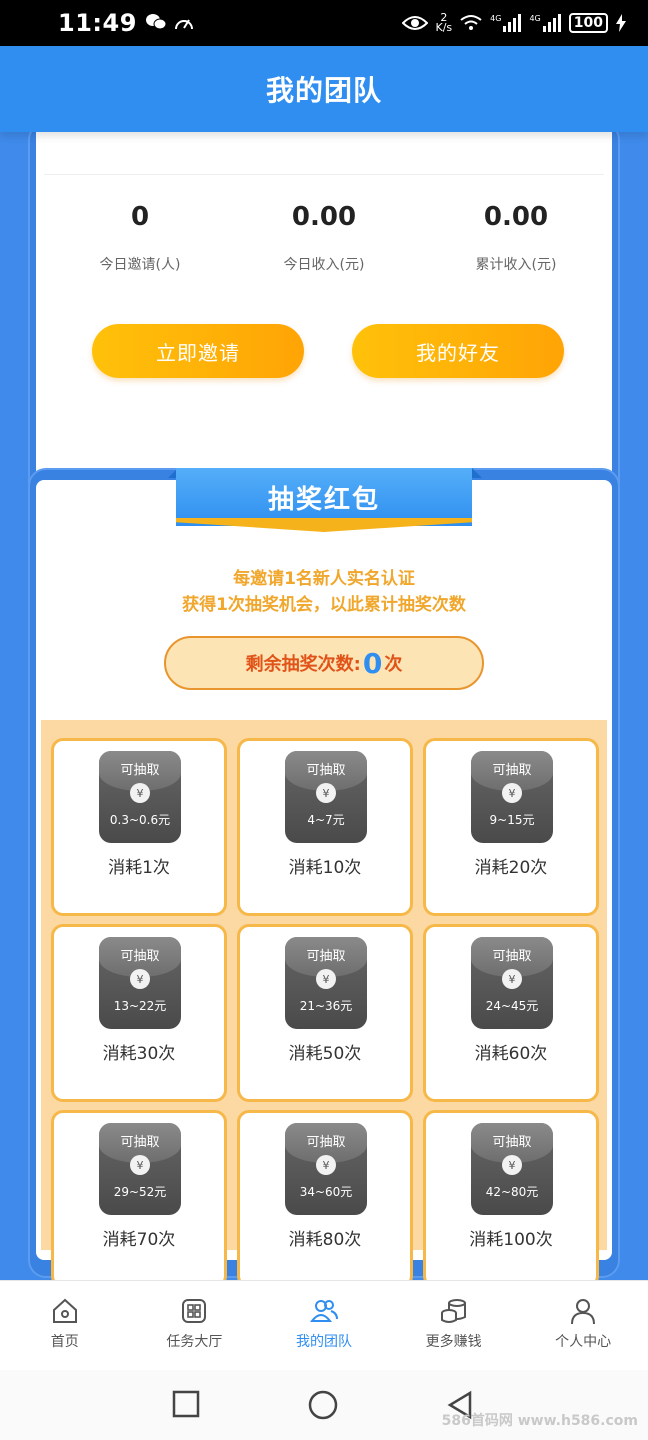 This screenshot has width=648, height=1440. Describe the element at coordinates (458, 351) in the screenshot. I see `my-friends-button: 我的好友` at that location.